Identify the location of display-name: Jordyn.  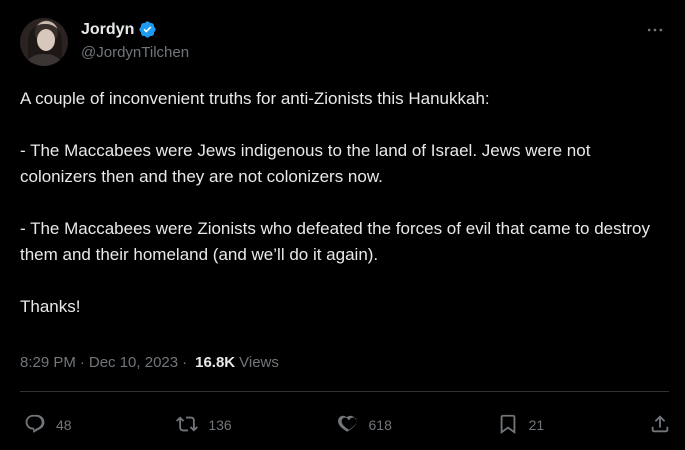
(107, 30).